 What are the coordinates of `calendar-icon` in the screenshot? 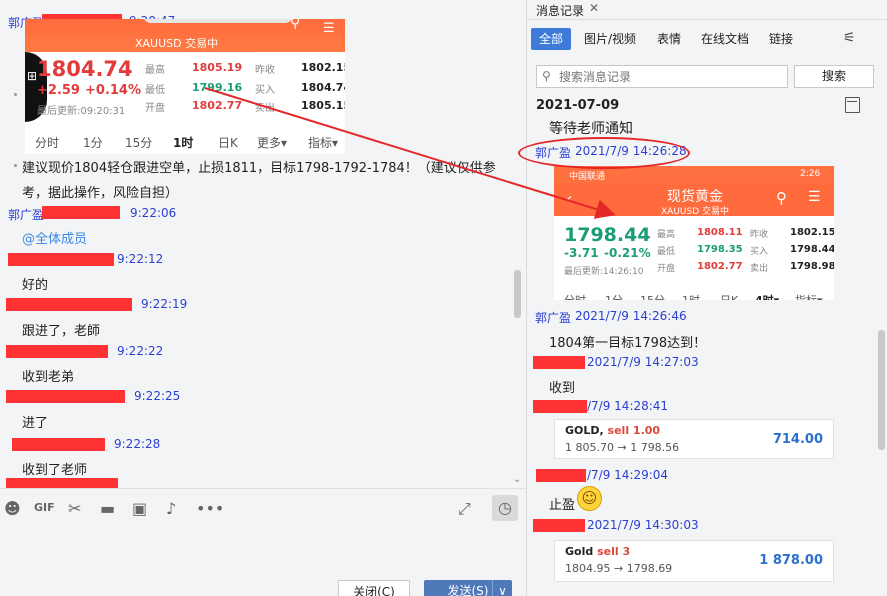 It's located at (852, 105).